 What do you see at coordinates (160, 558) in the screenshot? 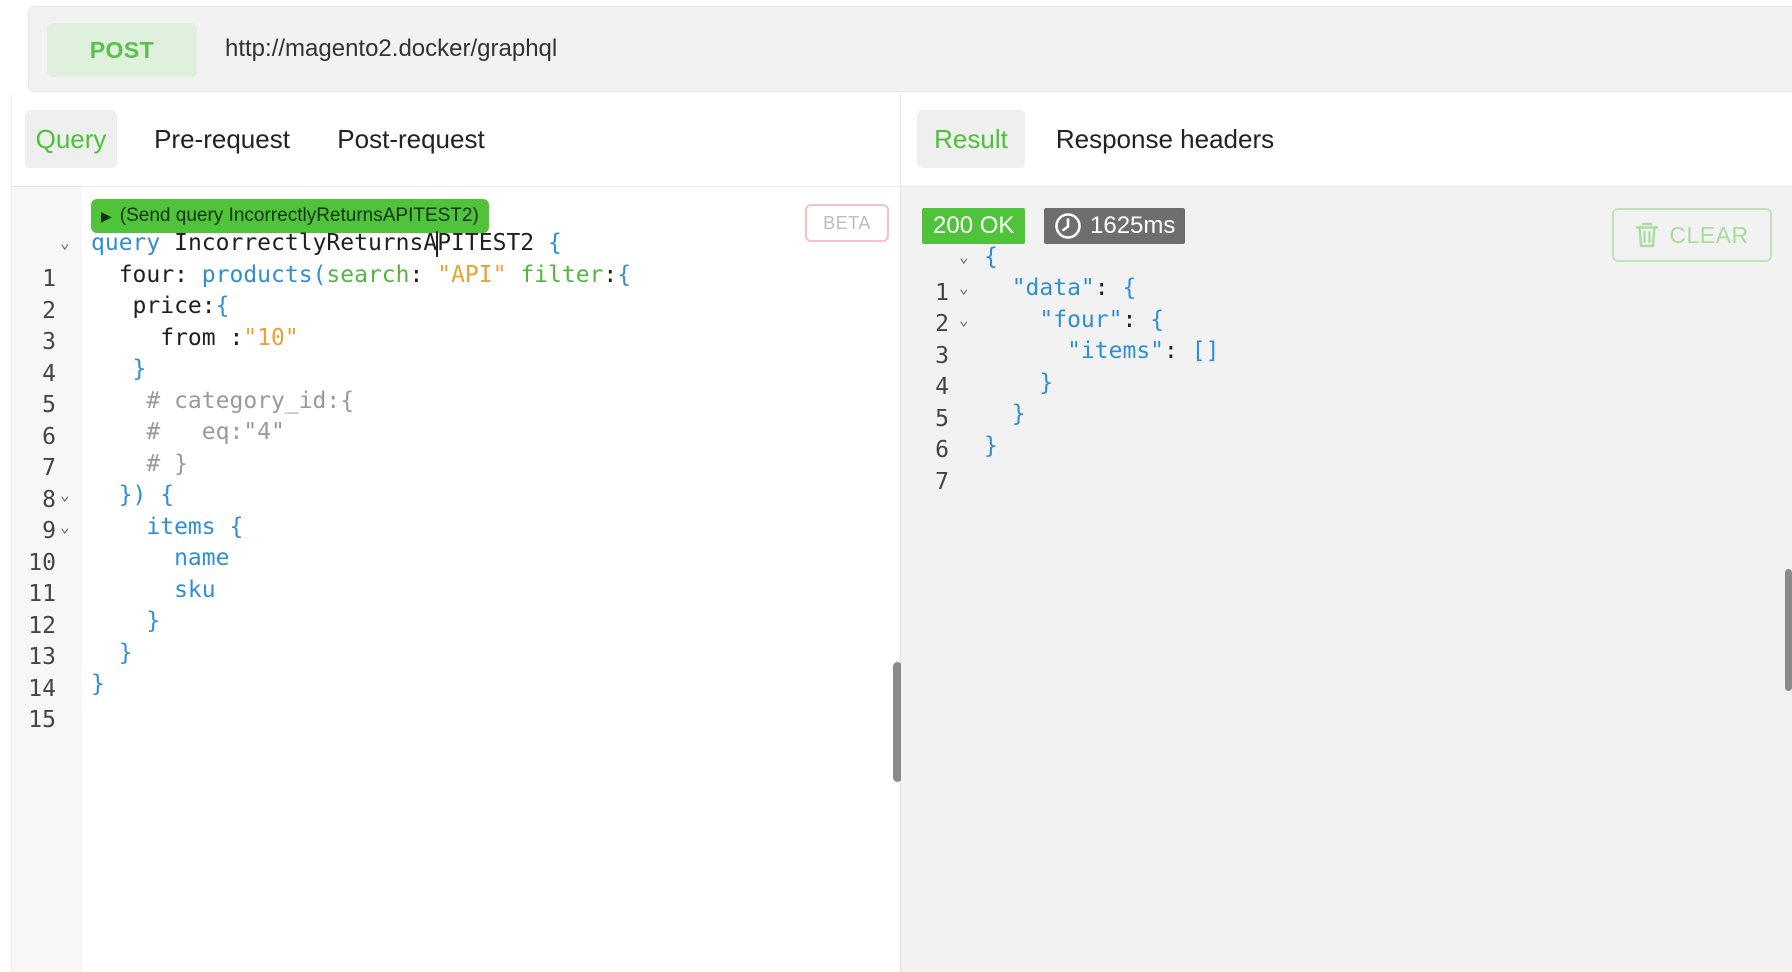
I see `token-field: name` at bounding box center [160, 558].